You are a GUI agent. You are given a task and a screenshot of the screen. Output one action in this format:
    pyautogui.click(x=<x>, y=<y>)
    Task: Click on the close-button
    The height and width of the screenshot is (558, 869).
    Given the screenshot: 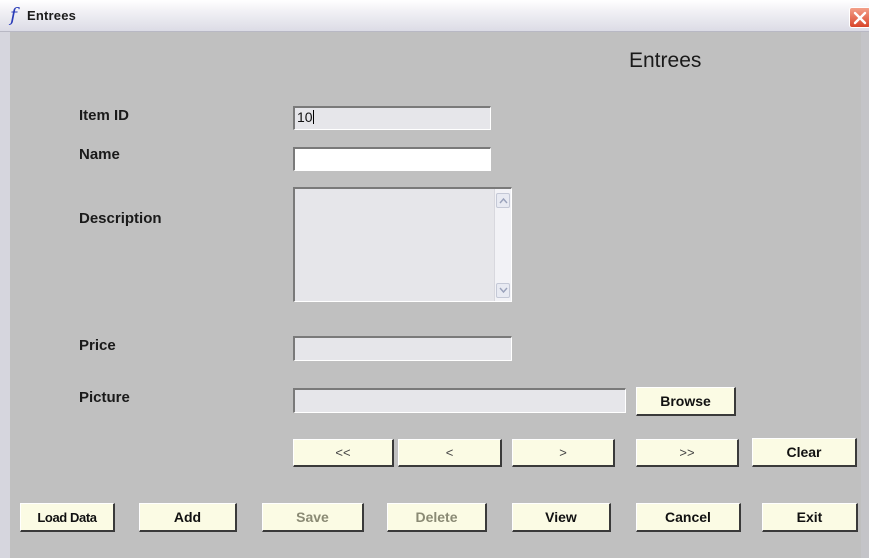 What is the action you would take?
    pyautogui.click(x=859, y=17)
    